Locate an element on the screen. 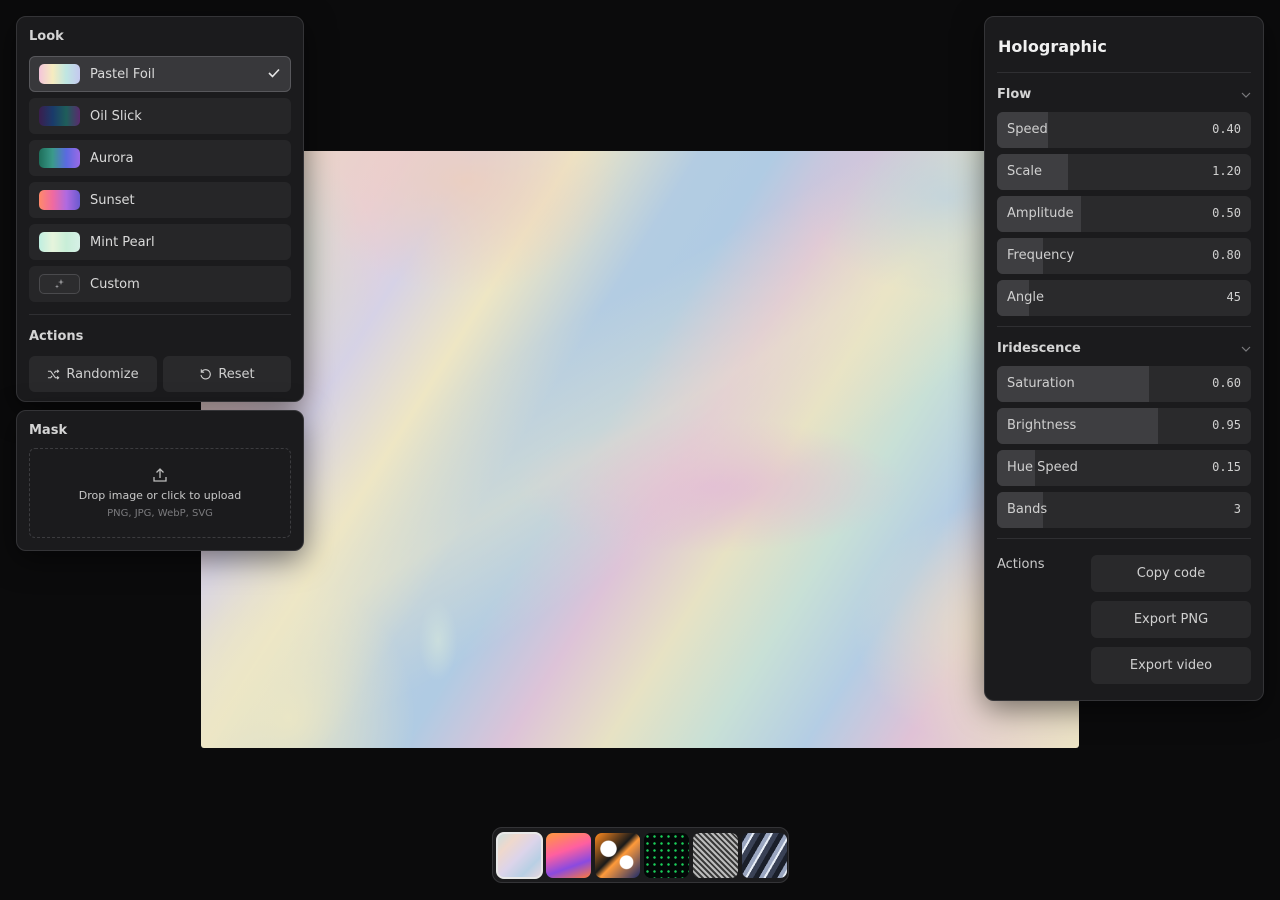 The image size is (1280, 900). preset-strip is located at coordinates (640, 855).